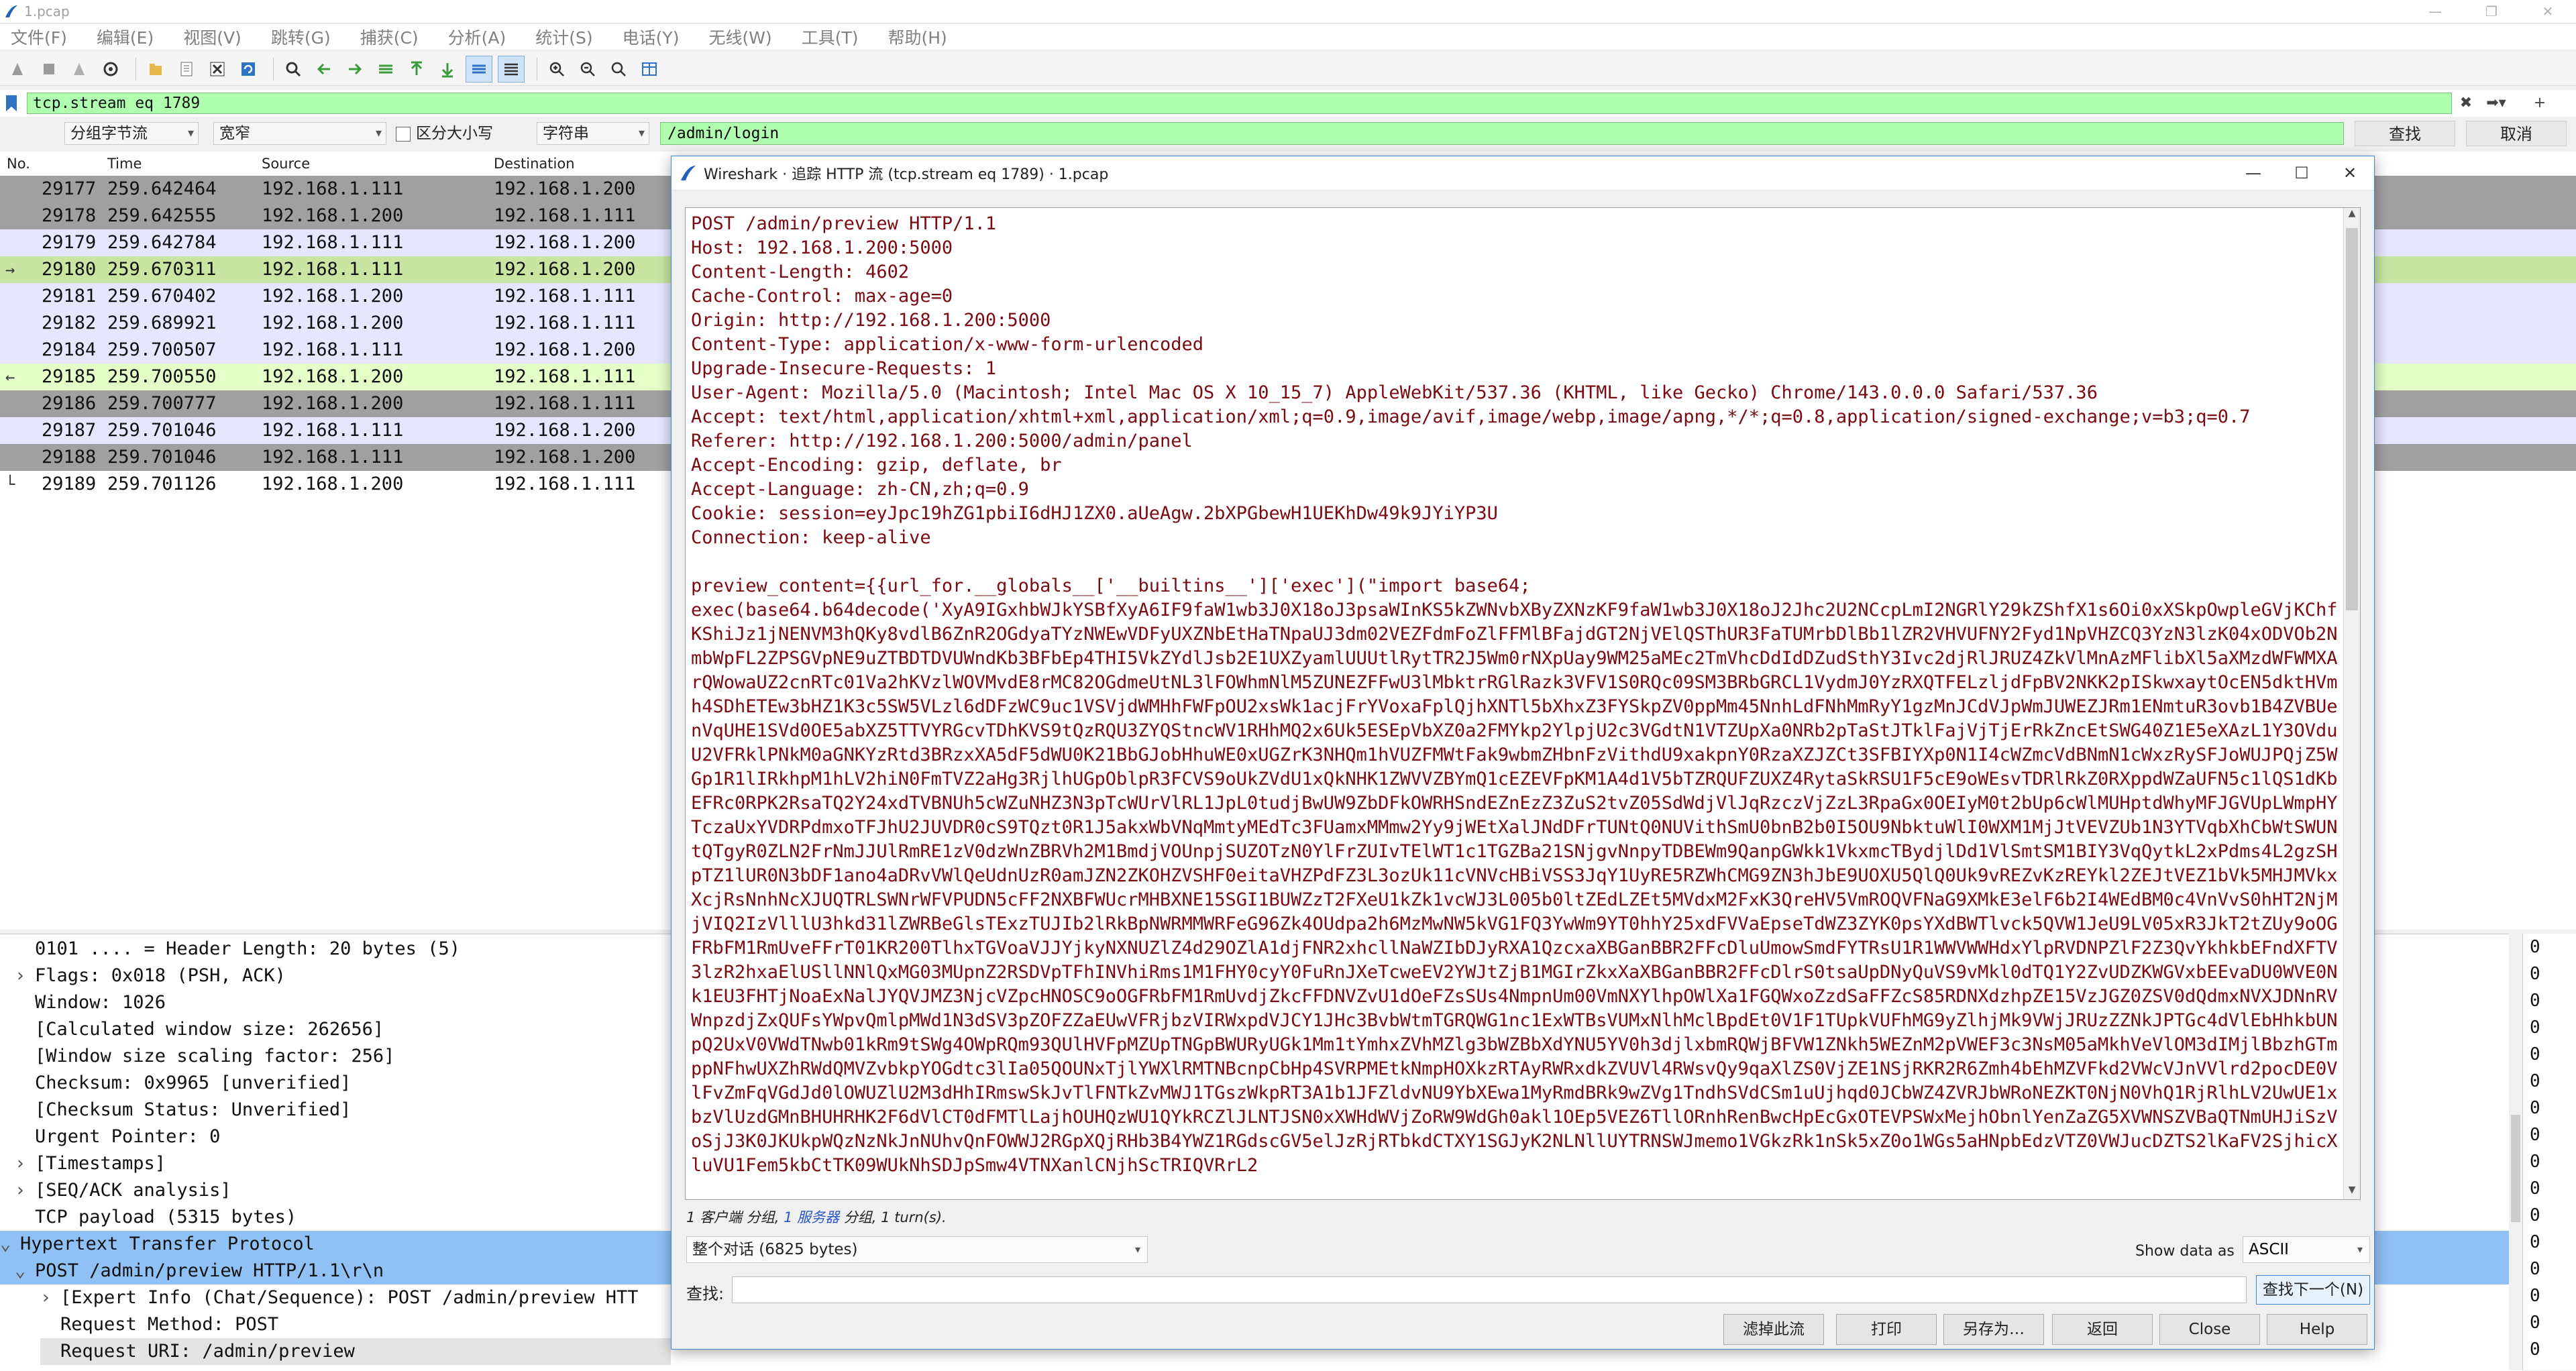 The width and height of the screenshot is (2576, 1371). What do you see at coordinates (355, 1351) in the screenshot?
I see `detail-line: Request URI: /admin/preview` at bounding box center [355, 1351].